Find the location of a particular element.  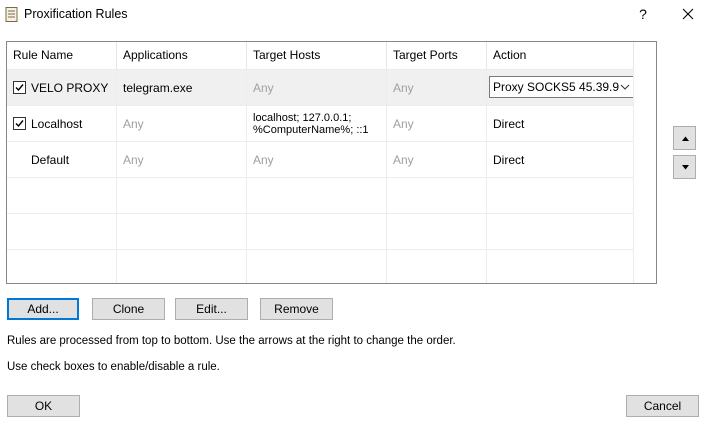

chevron-down-icon is located at coordinates (625, 87).